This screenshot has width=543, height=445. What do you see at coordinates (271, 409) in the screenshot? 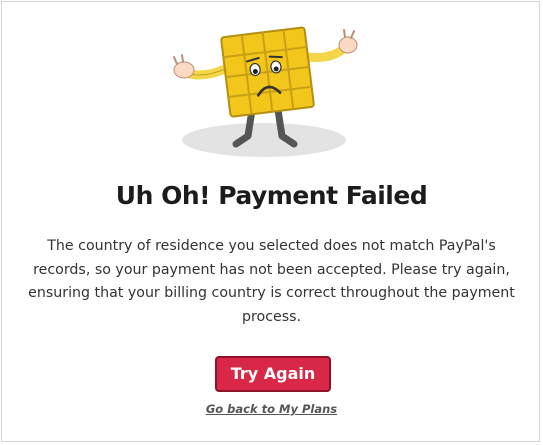
I see `back-to-plans-link: Go back to My Plans` at bounding box center [271, 409].